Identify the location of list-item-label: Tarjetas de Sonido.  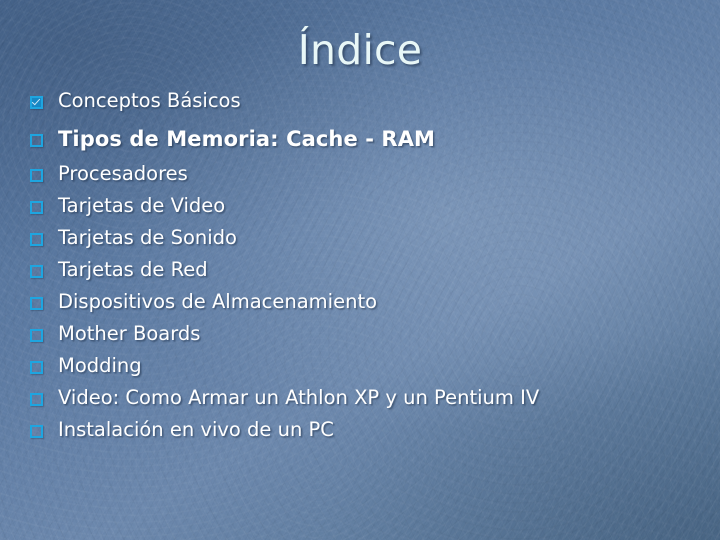
(147, 237).